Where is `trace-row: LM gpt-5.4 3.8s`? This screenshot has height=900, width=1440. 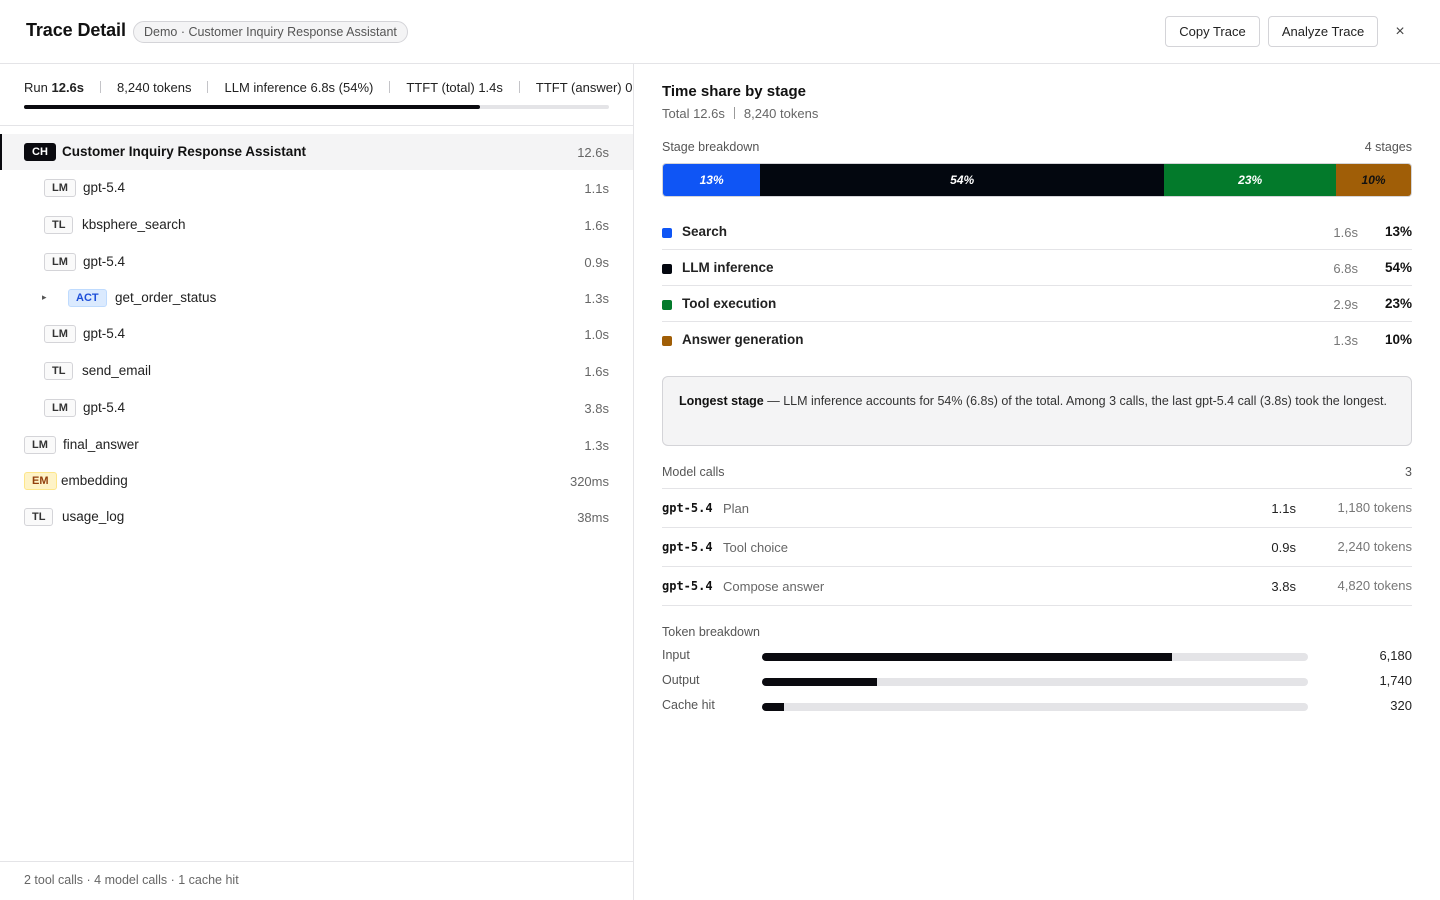
trace-row: LM gpt-5.4 3.8s is located at coordinates (316, 408).